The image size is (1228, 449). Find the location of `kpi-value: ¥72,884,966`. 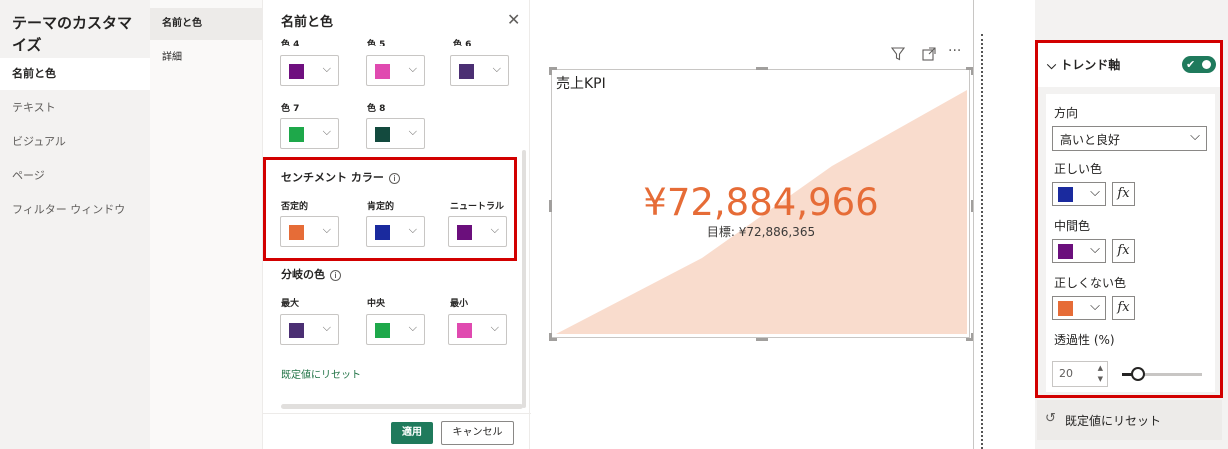

kpi-value: ¥72,884,966 is located at coordinates (761, 202).